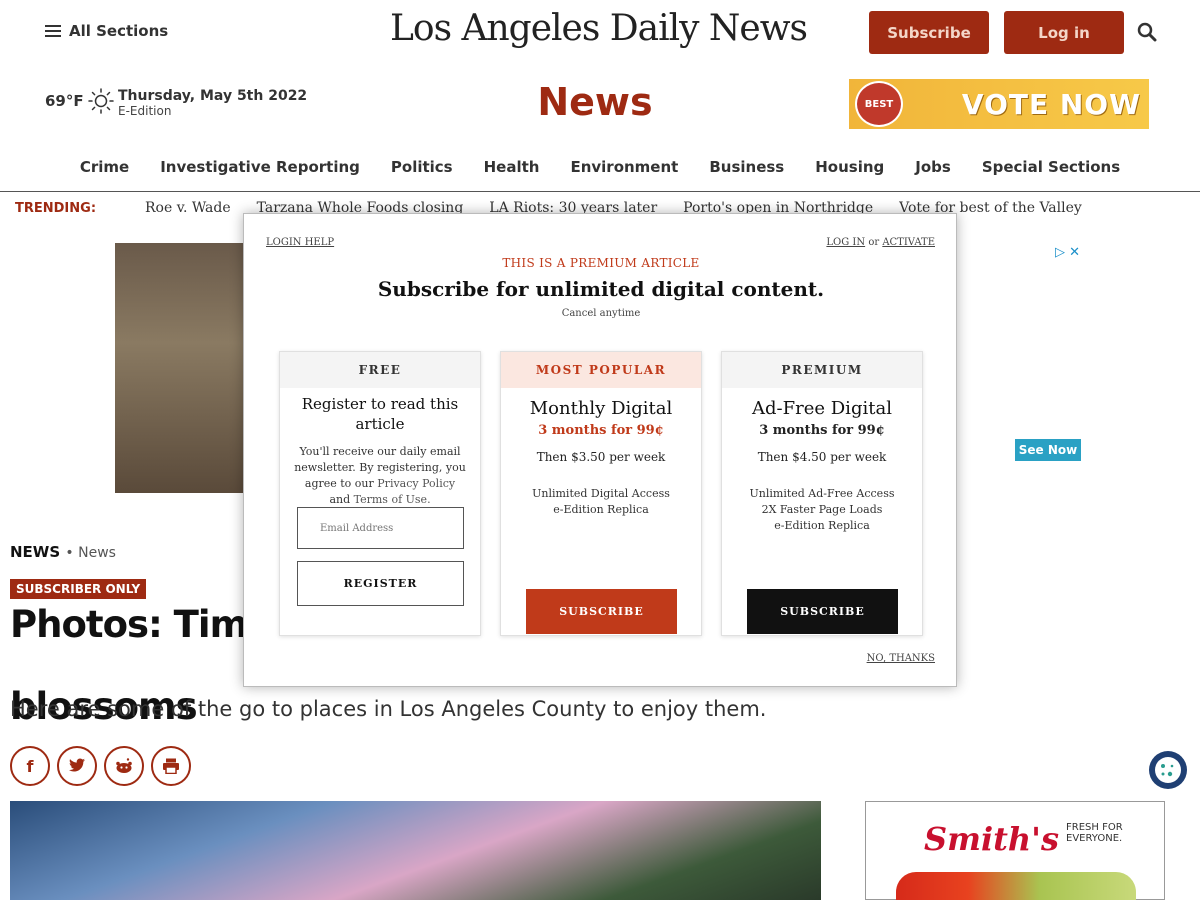 The width and height of the screenshot is (1200, 900). Describe the element at coordinates (879, 104) in the screenshot. I see `ad-badge: BEST` at that location.